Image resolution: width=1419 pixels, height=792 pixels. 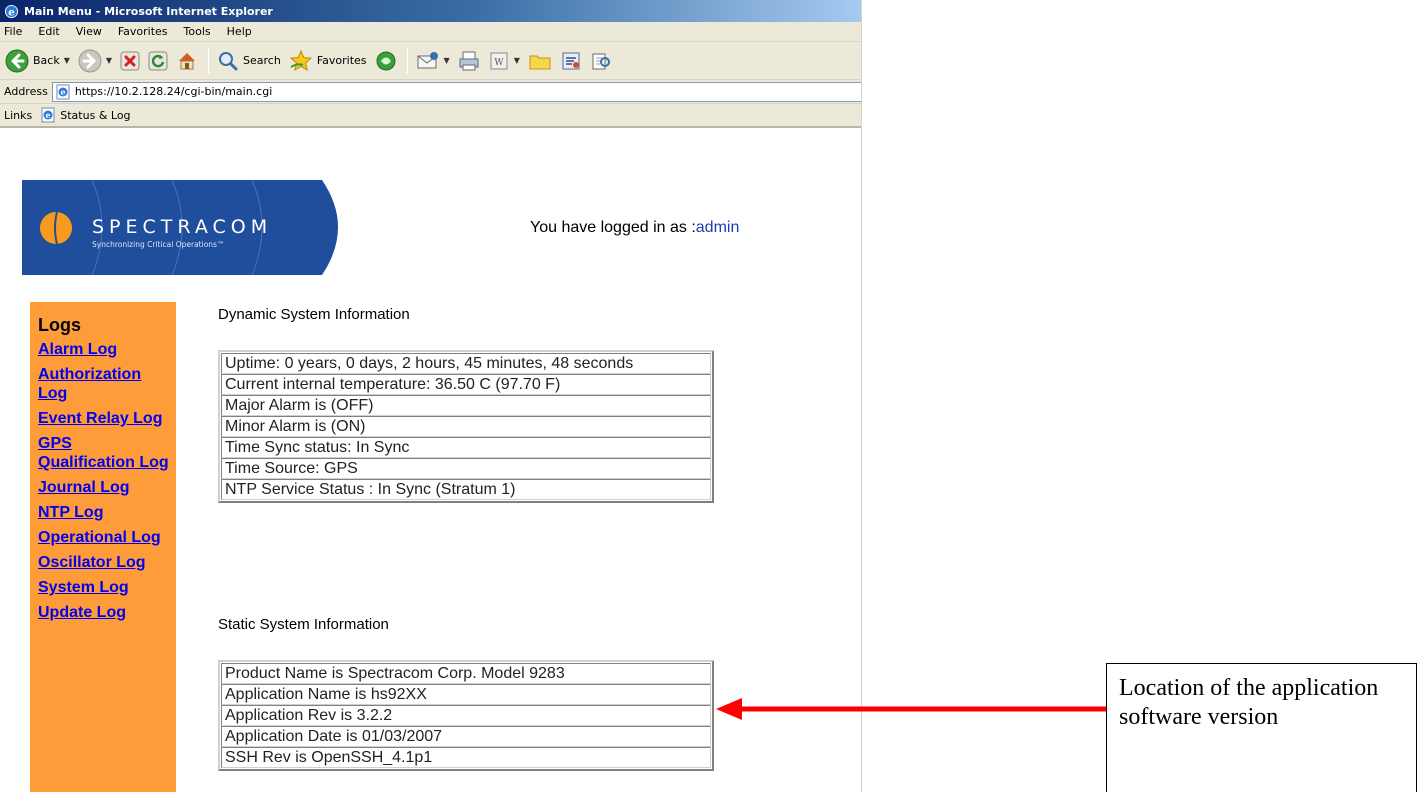 I want to click on login-status: You have logged in as :admin, so click(x=634, y=228).